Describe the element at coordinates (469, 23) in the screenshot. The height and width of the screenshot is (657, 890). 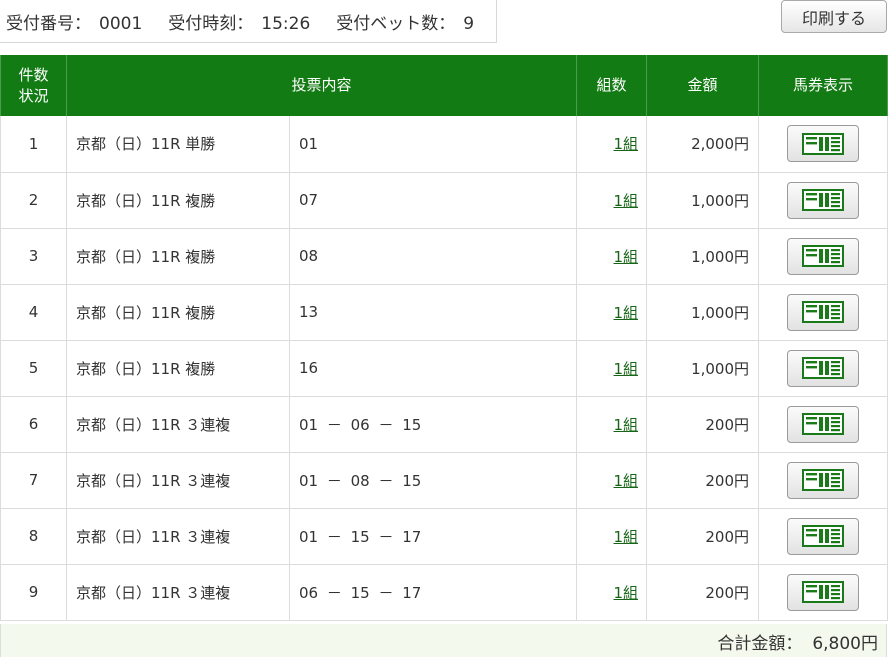
I see `bet-count-value: 9` at that location.